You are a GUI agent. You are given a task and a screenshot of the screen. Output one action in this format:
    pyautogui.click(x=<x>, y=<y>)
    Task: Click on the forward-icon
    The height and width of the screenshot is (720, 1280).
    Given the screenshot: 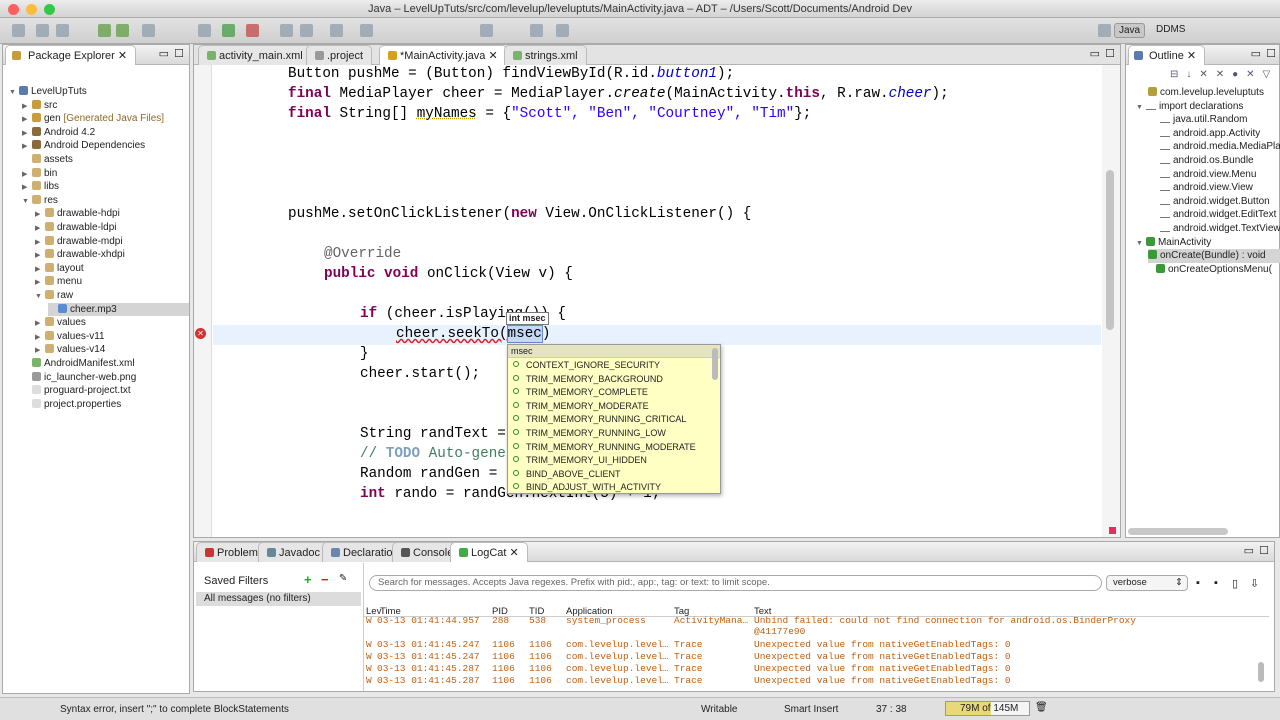 What is the action you would take?
    pyautogui.click(x=562, y=30)
    